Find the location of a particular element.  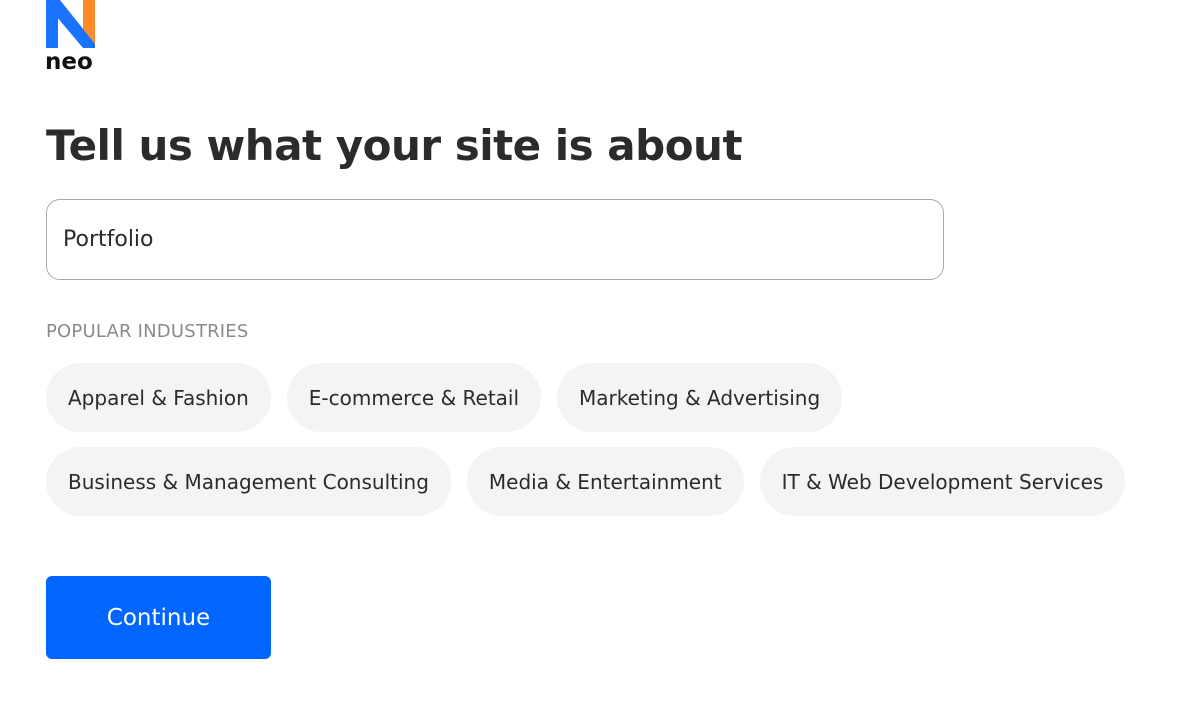

industry-chip-it-web-development: IT & Web Development Services is located at coordinates (942, 481).